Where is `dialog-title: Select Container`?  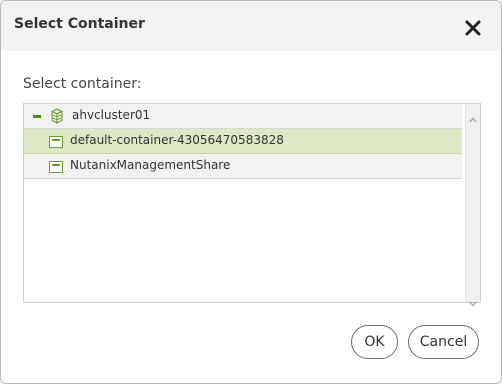
dialog-title: Select Container is located at coordinates (79, 24).